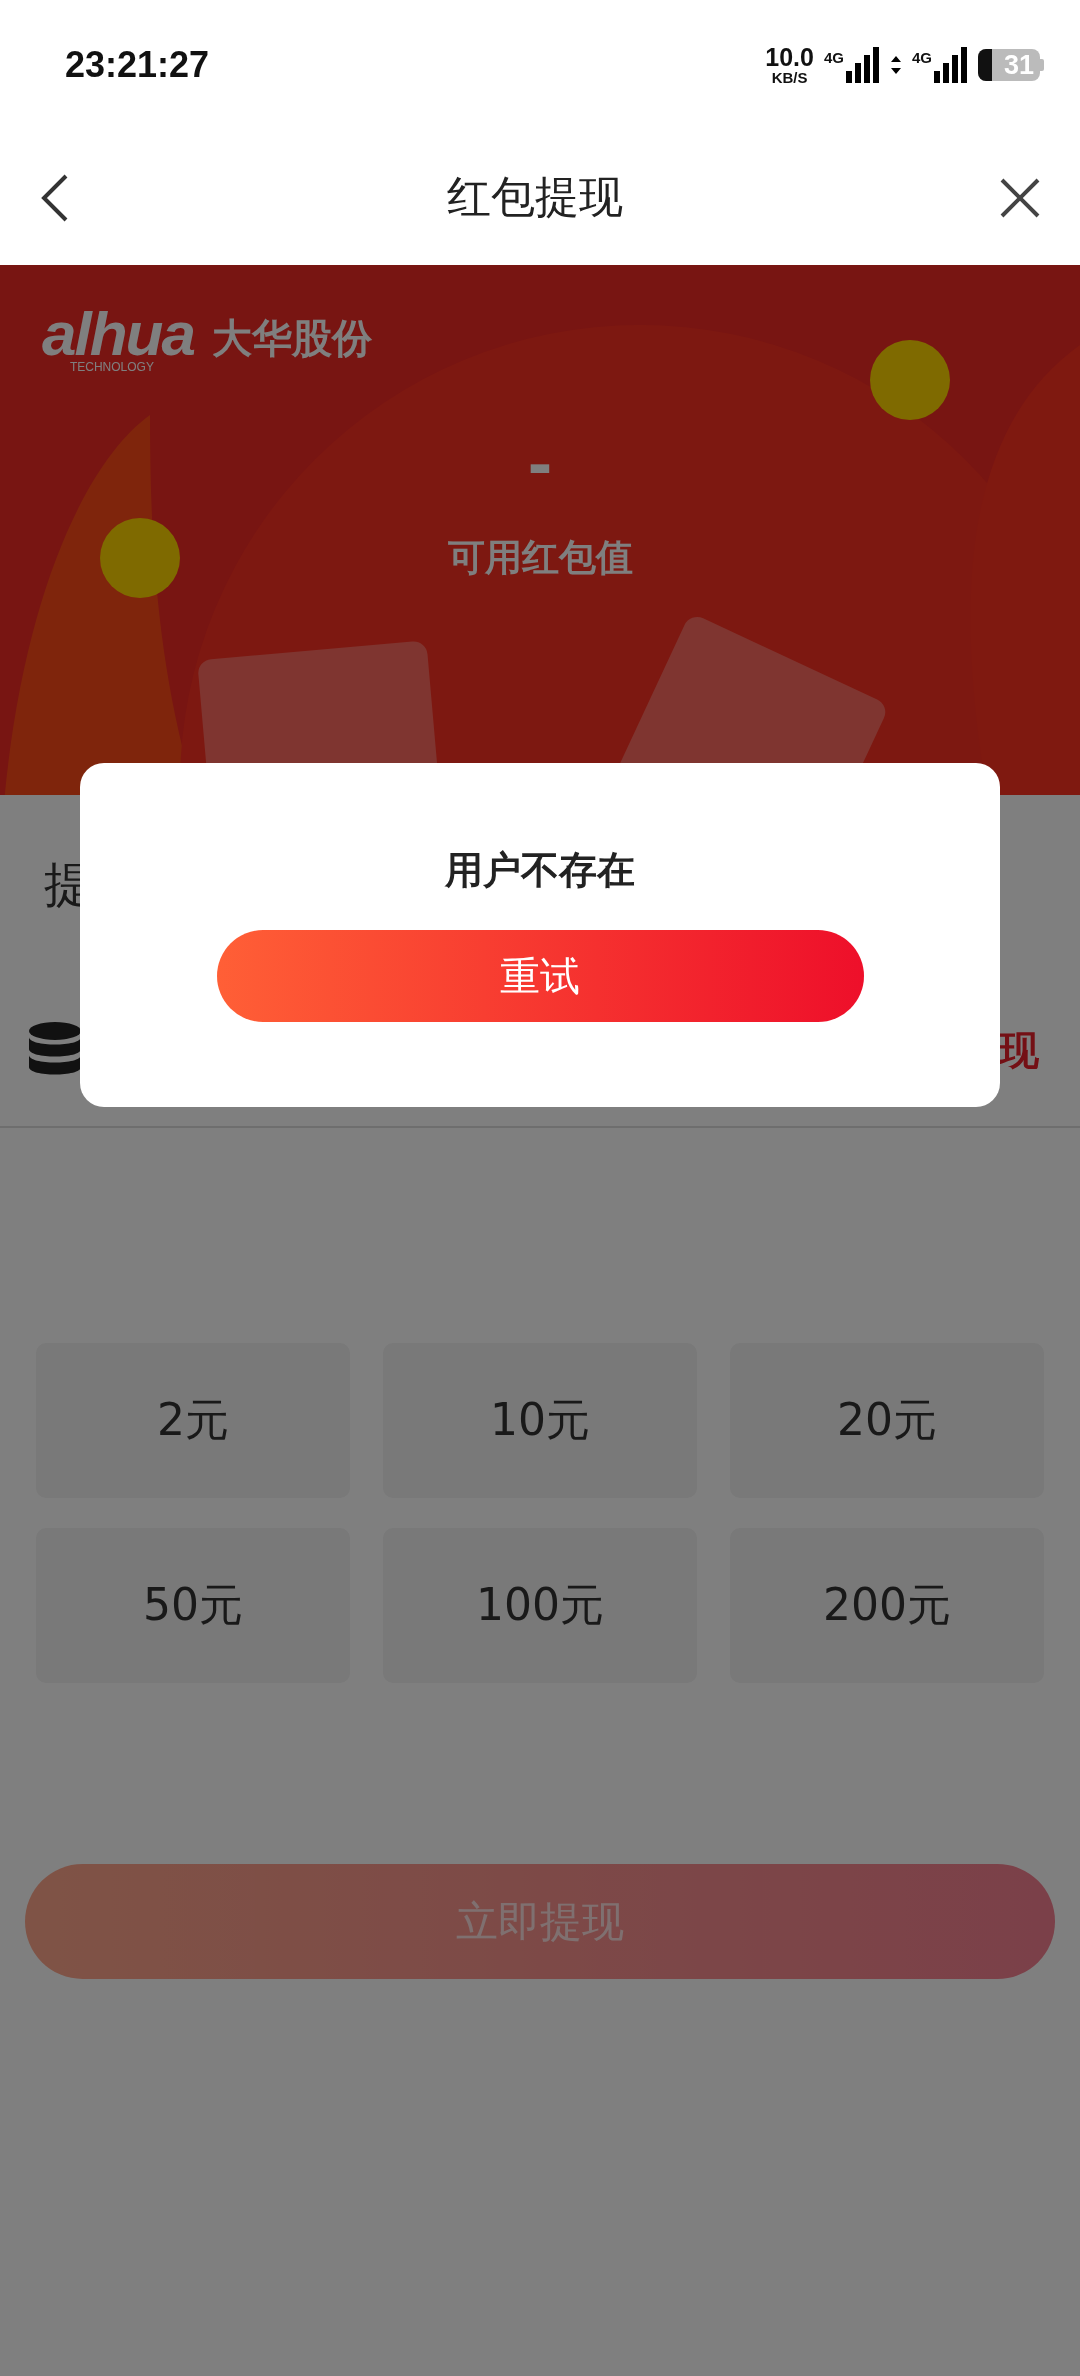 Image resolution: width=1080 pixels, height=2376 pixels. I want to click on amount-option: 20元, so click(887, 1420).